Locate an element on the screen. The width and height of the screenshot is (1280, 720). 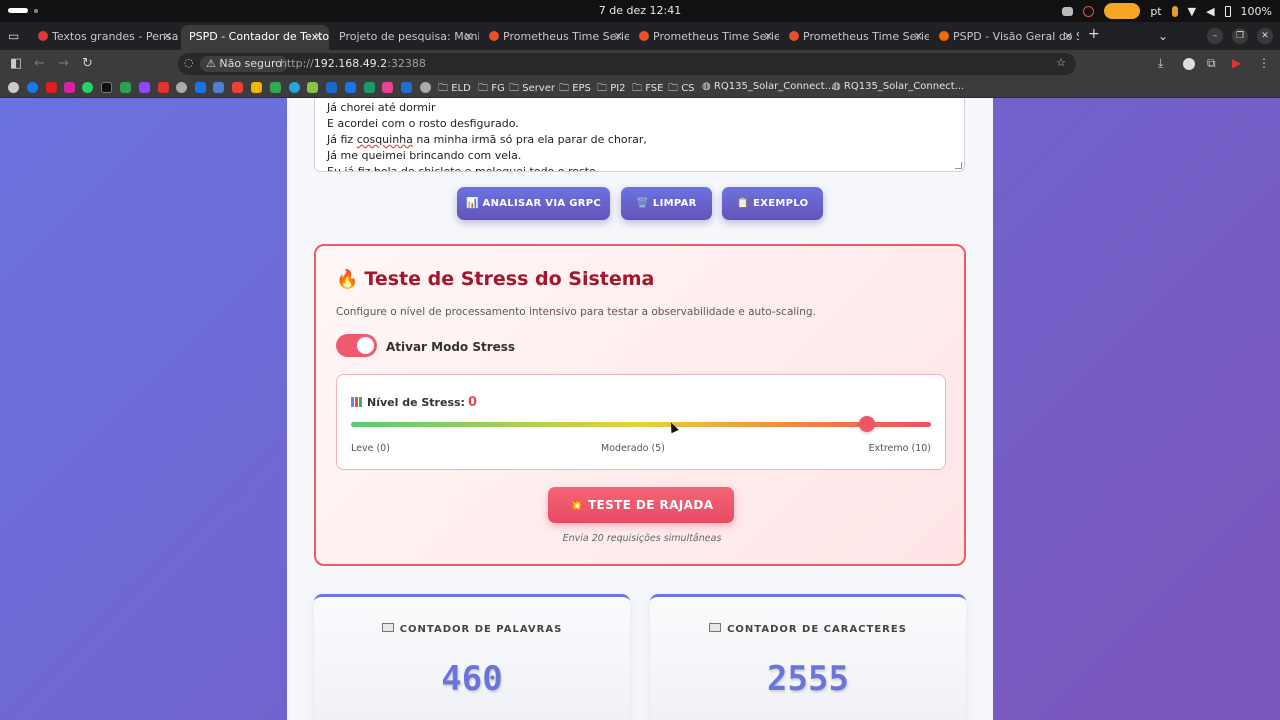
wifi-icon: ▼ is located at coordinates (1192, 11).